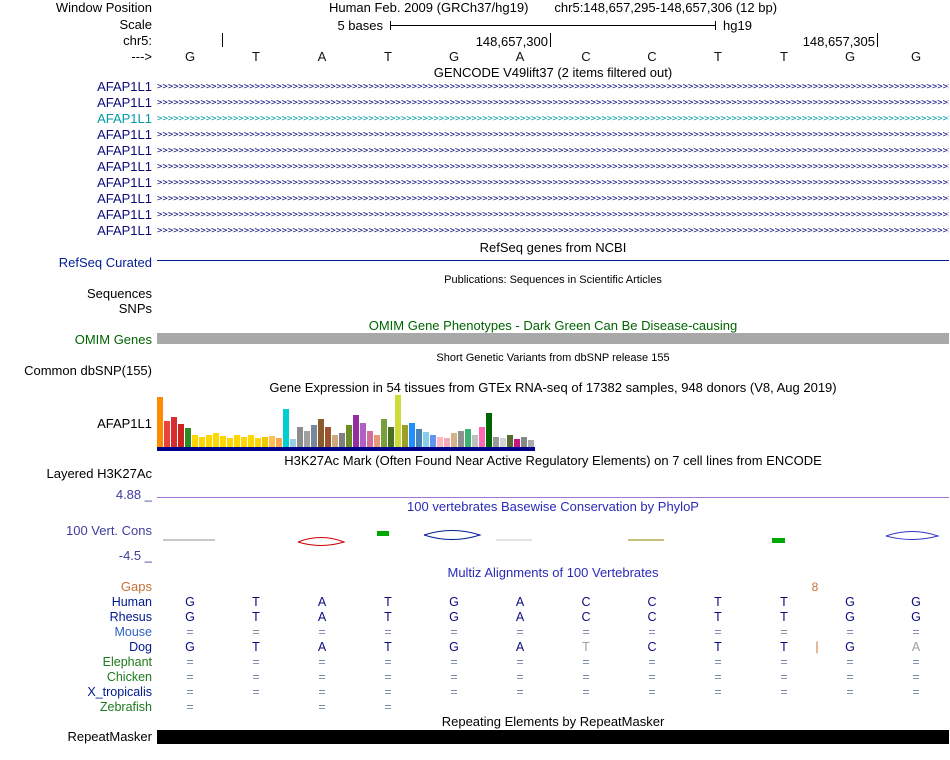 The width and height of the screenshot is (950, 760). Describe the element at coordinates (135, 24) in the screenshot. I see `scale-label: Scale` at that location.